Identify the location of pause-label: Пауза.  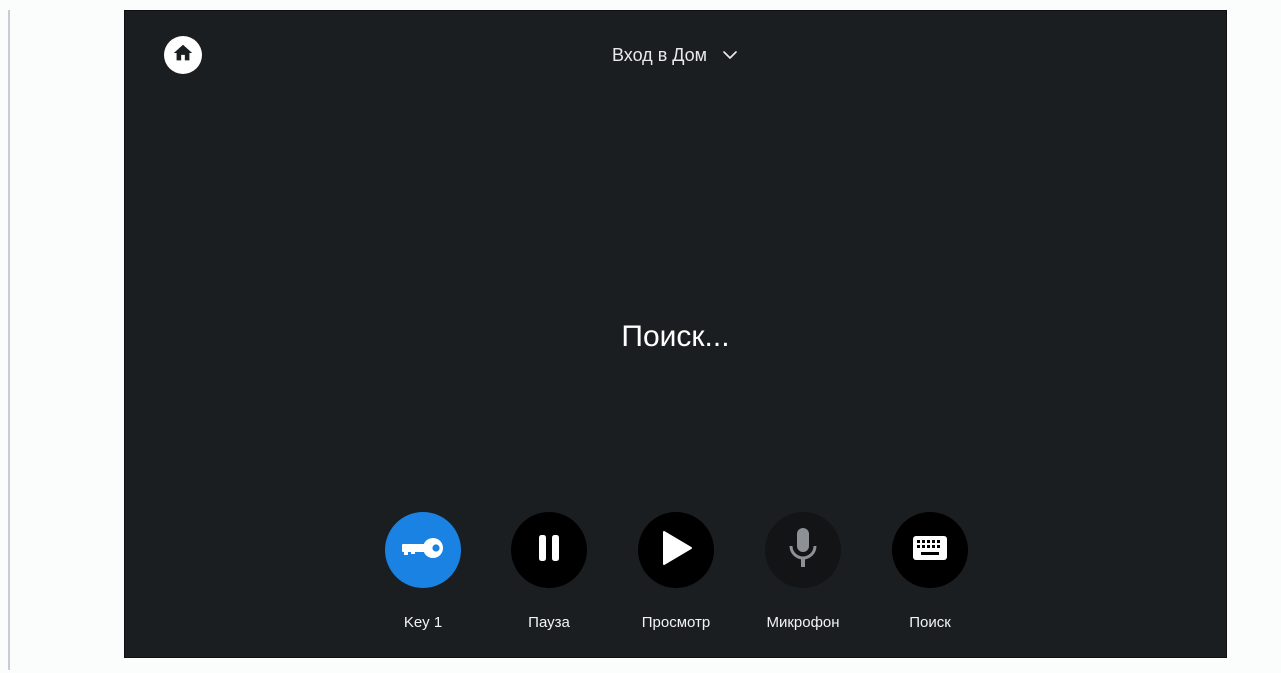
(549, 622).